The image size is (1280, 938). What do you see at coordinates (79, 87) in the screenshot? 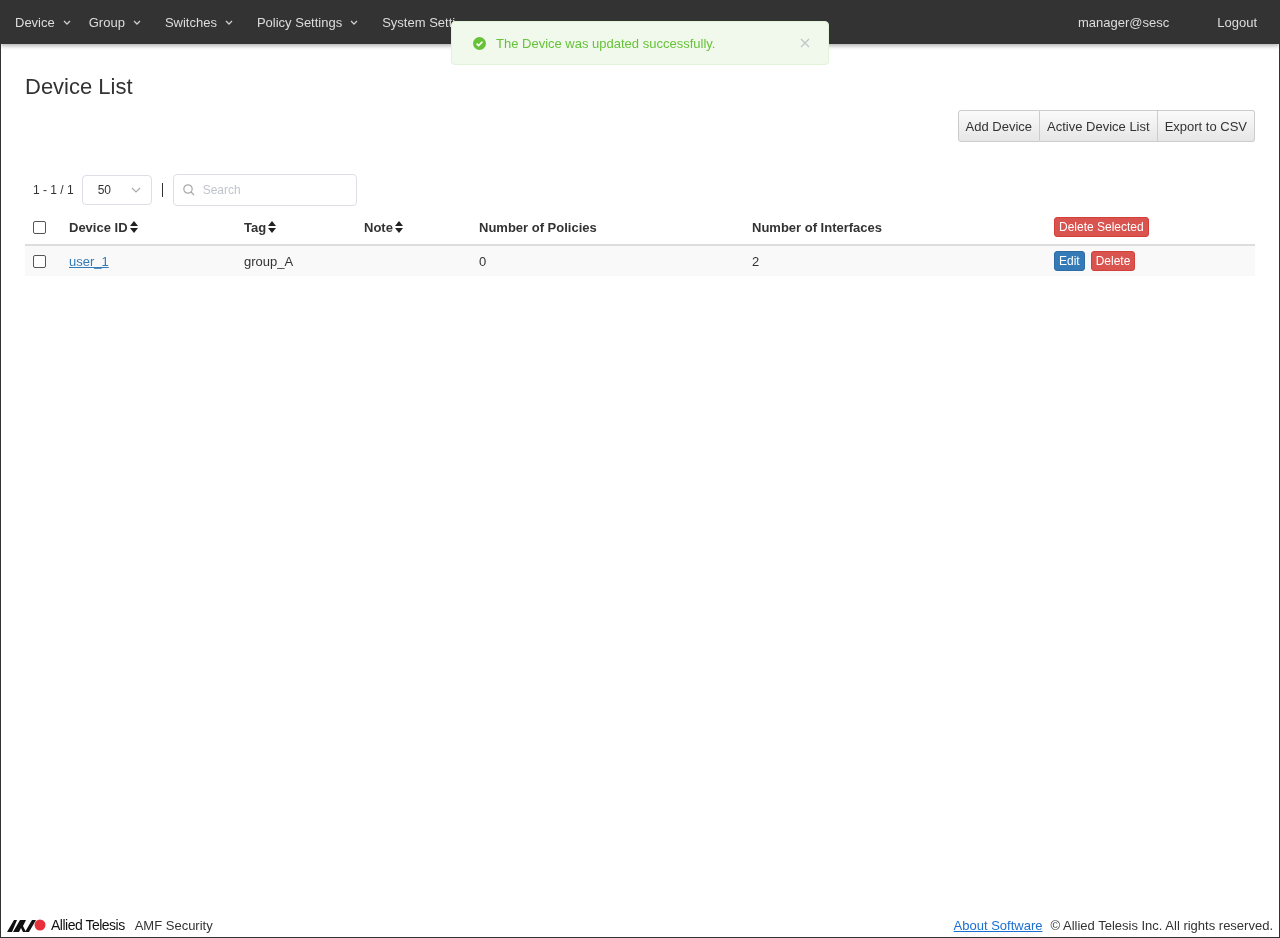
I see `page-title: Device List` at bounding box center [79, 87].